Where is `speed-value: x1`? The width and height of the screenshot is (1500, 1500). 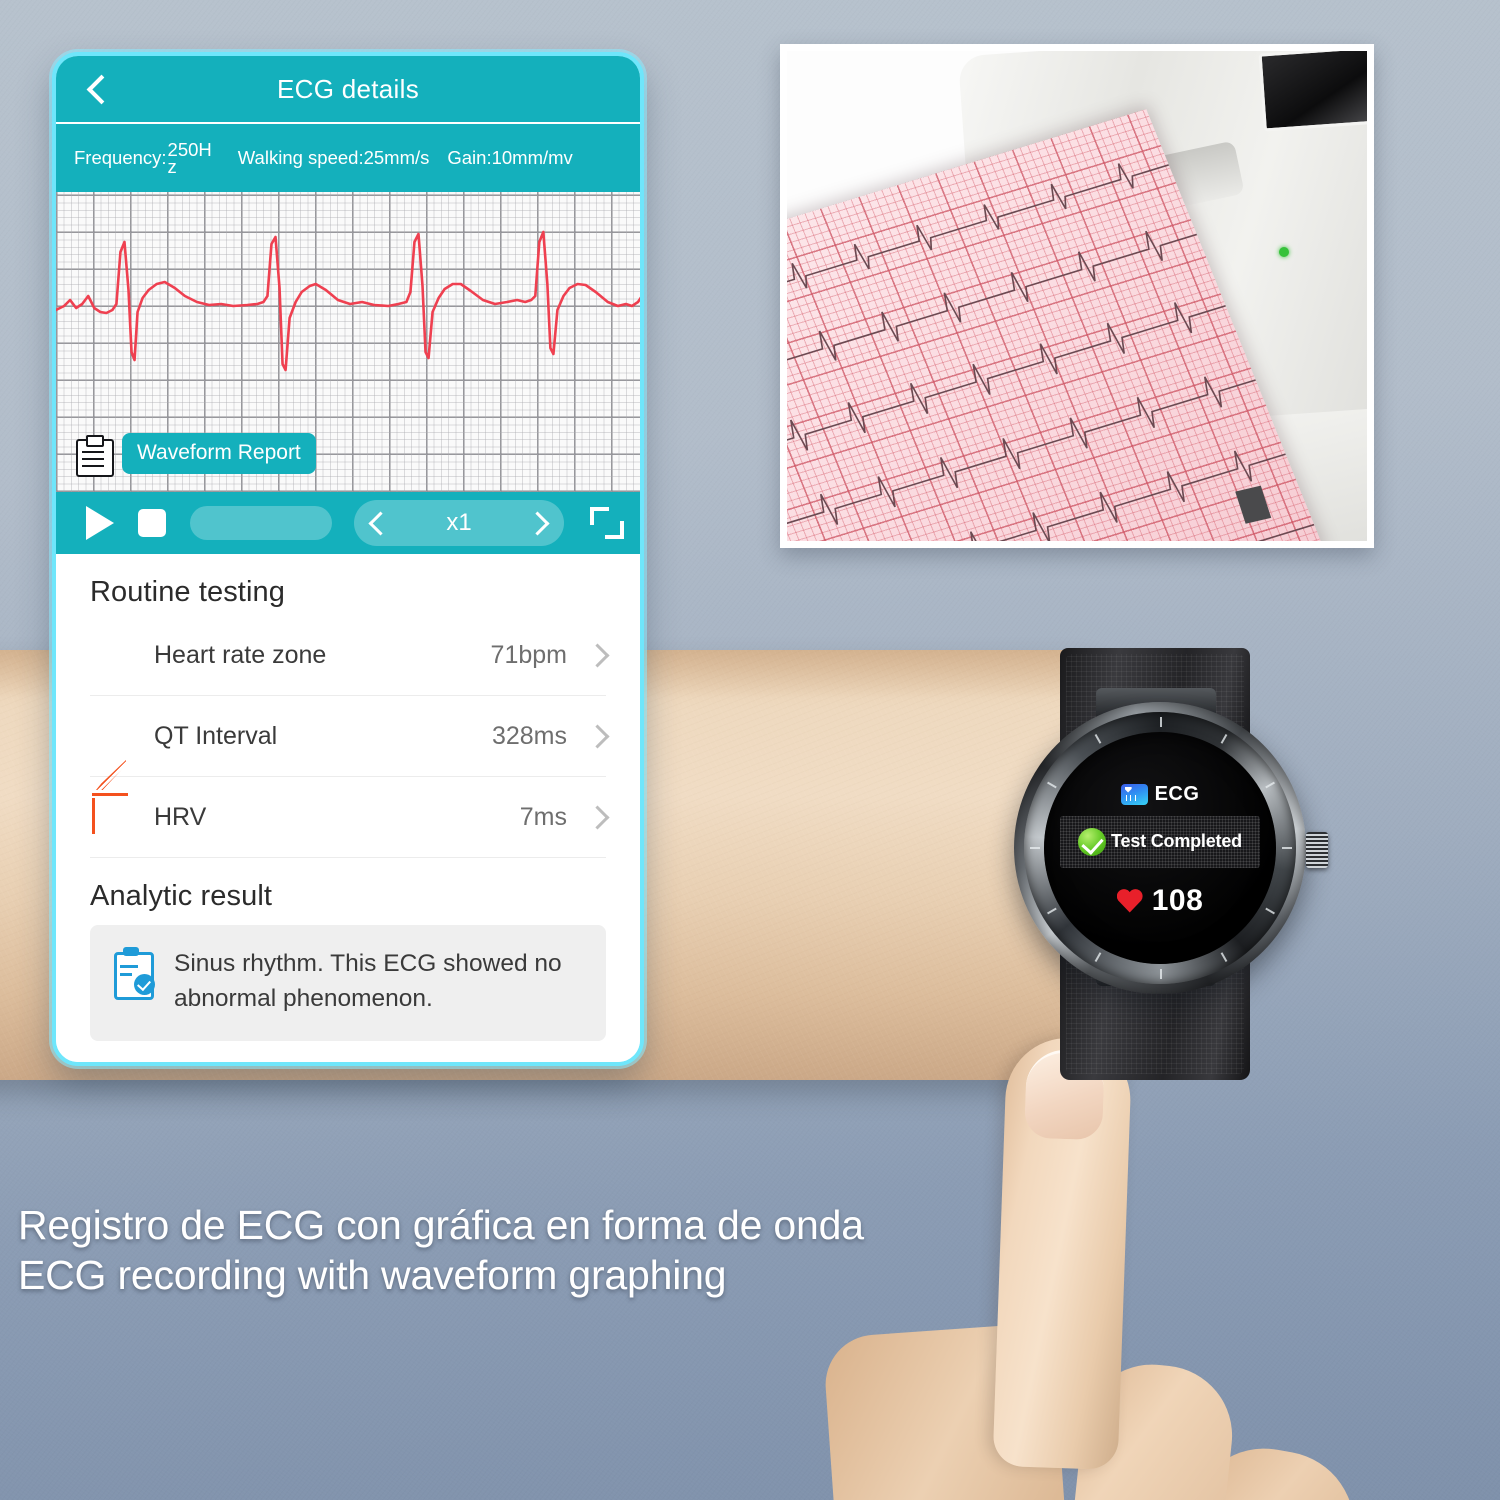
speed-value: x1 is located at coordinates (459, 522).